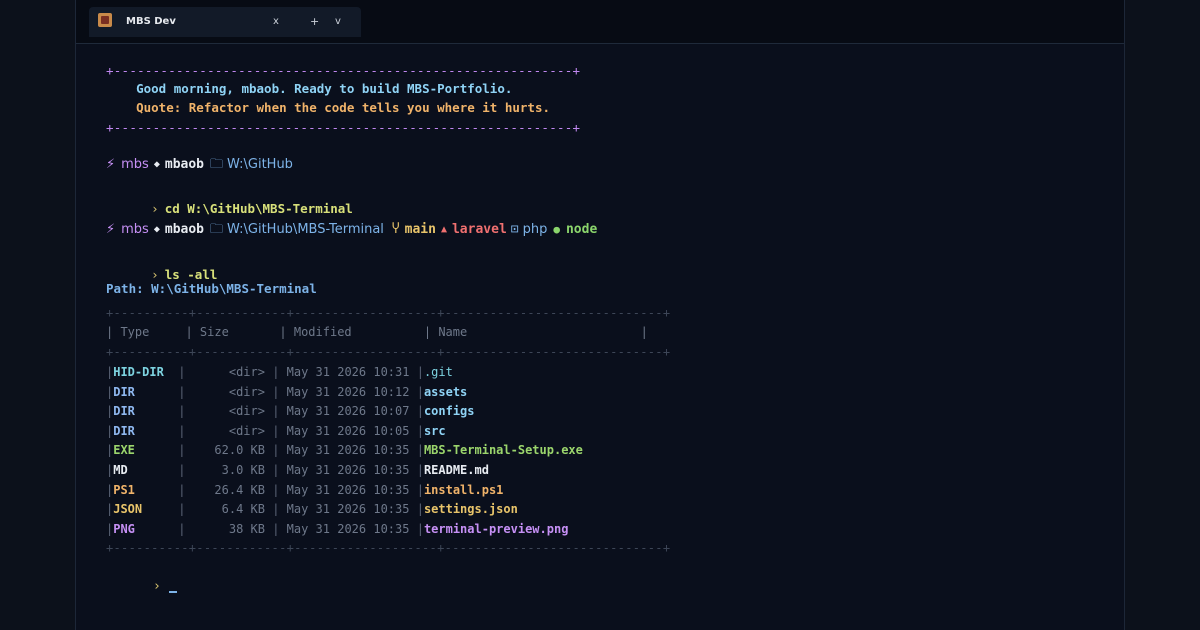 Image resolution: width=1200 pixels, height=630 pixels. I want to click on listing-path: Path: W:\GitHub\MBS-Terminal, so click(211, 288).